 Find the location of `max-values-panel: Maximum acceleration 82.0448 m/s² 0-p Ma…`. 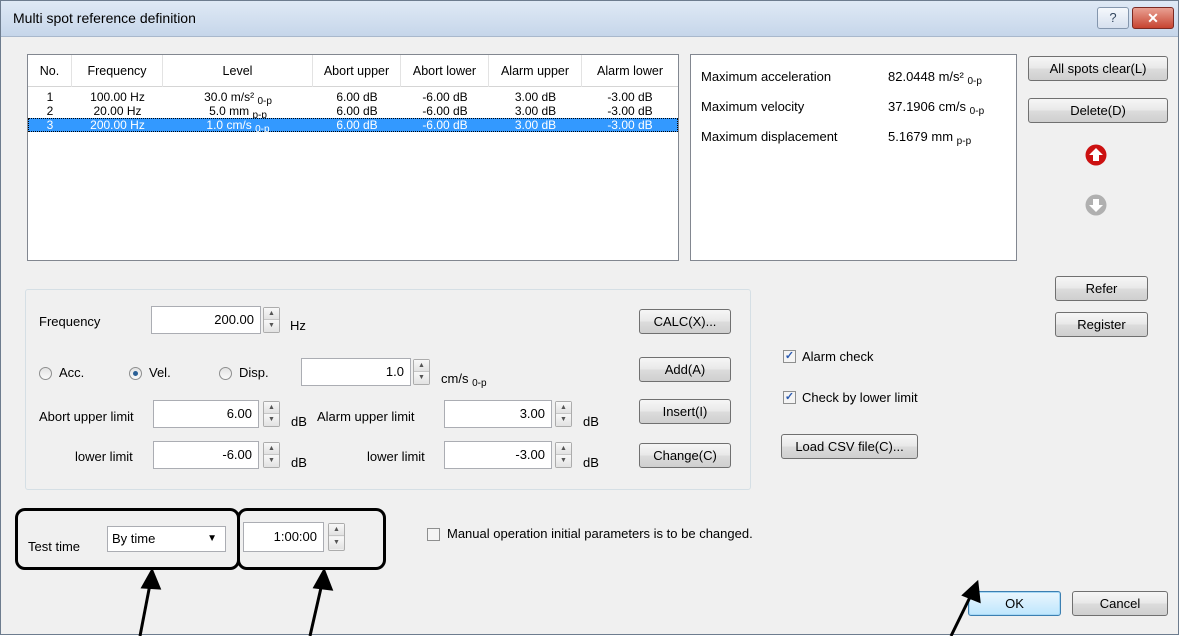

max-values-panel: Maximum acceleration 82.0448 m/s² 0-p Ma… is located at coordinates (853, 157).